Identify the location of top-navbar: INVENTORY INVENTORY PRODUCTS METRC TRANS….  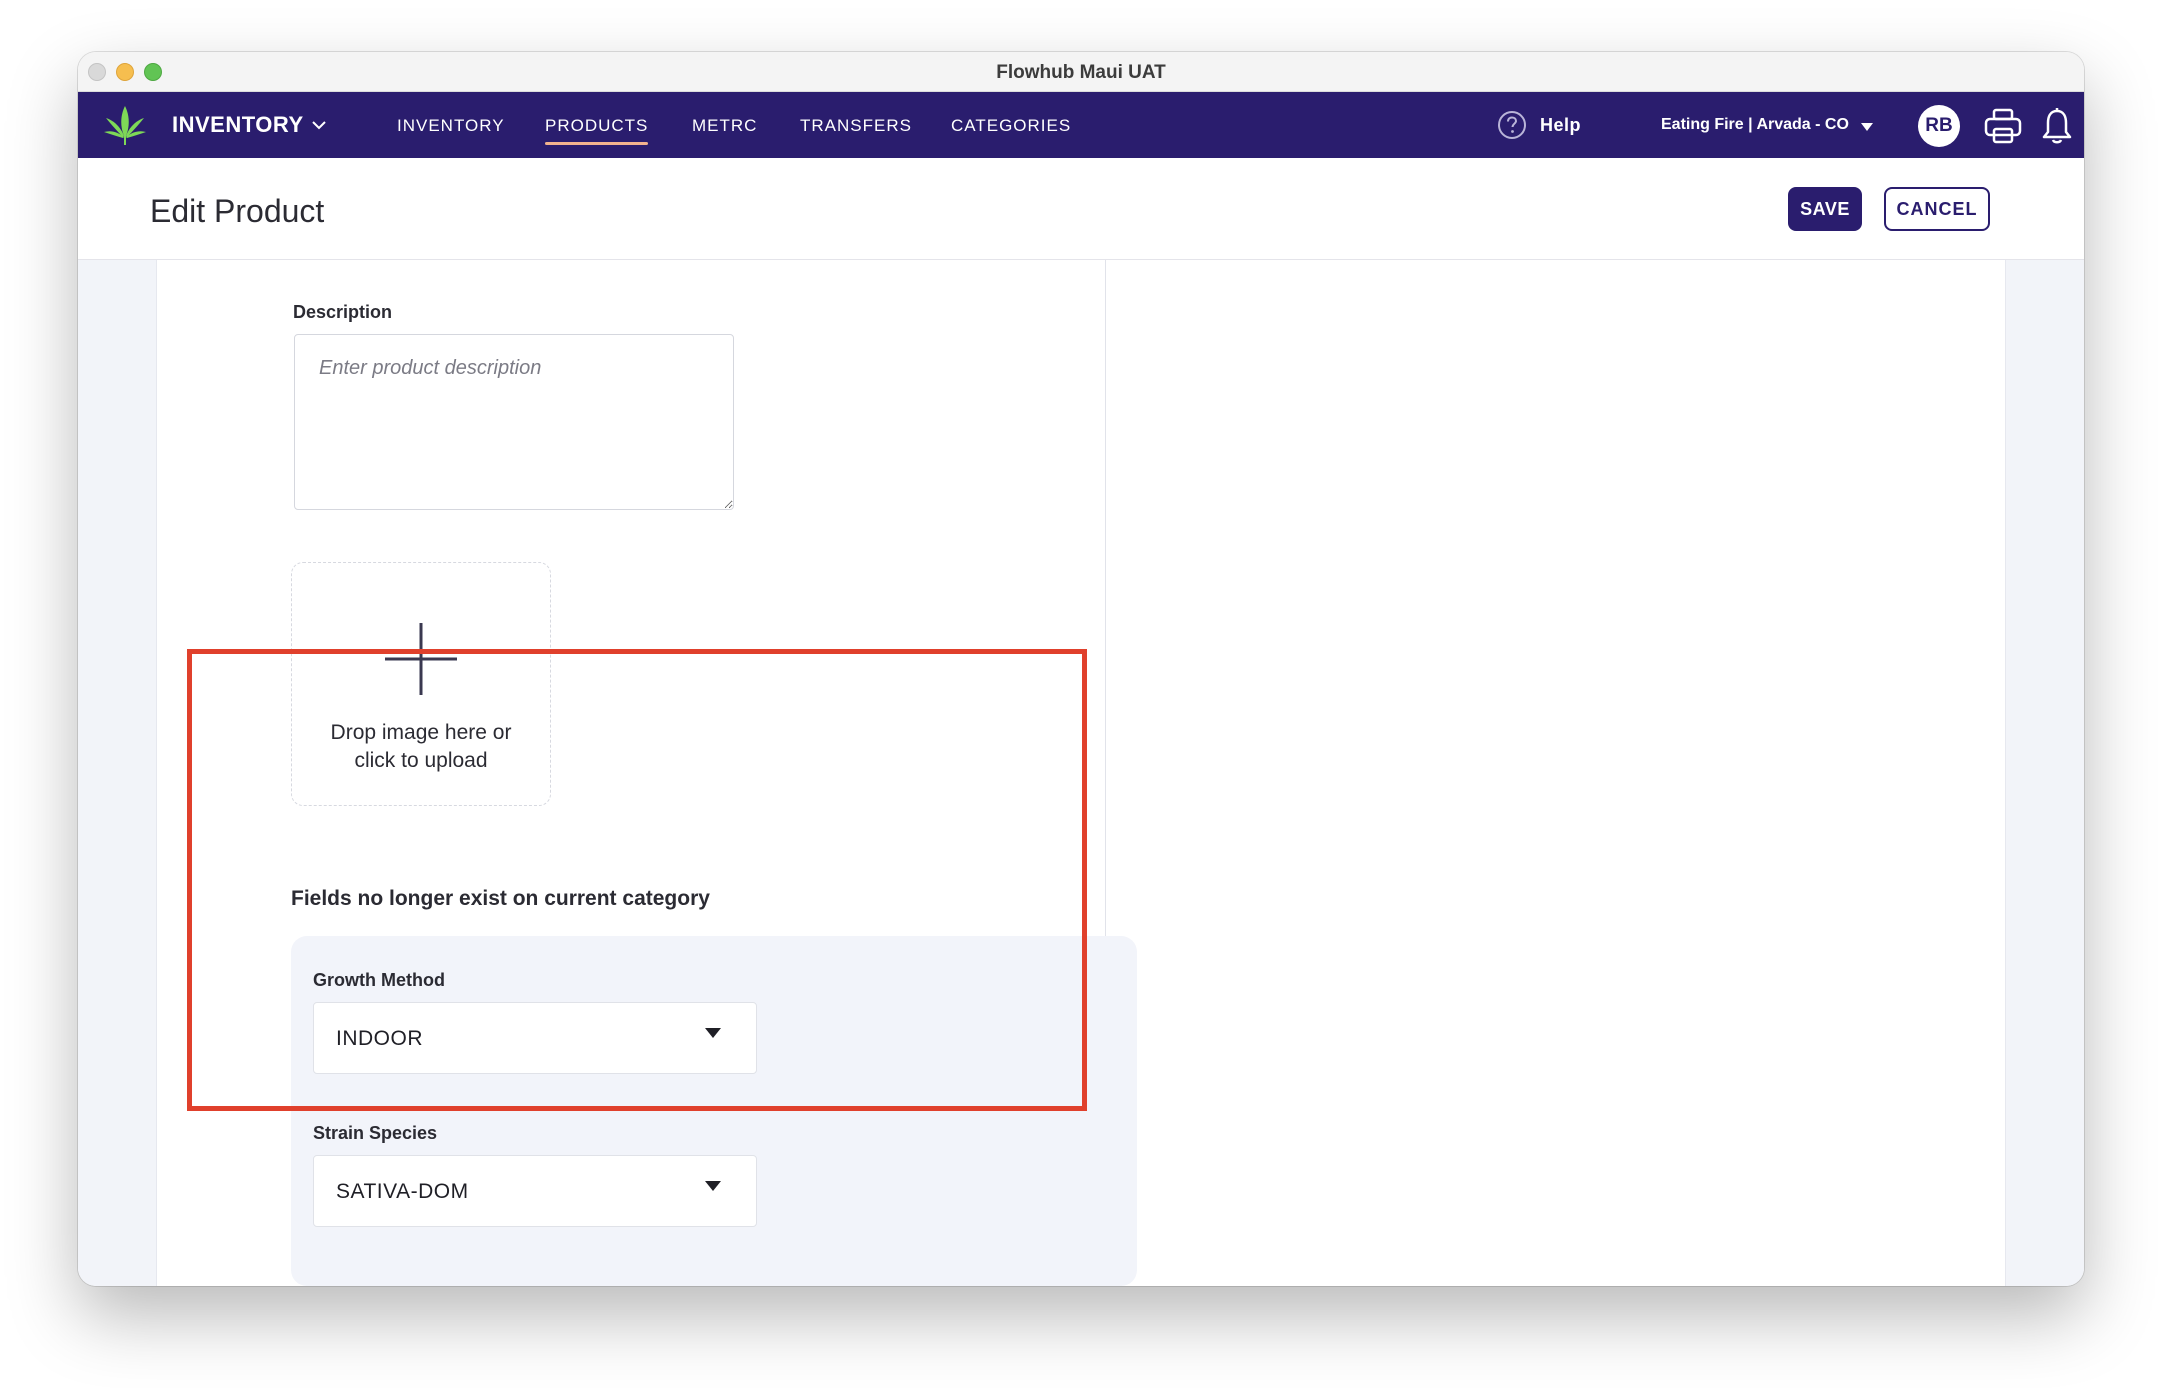
(1081, 125).